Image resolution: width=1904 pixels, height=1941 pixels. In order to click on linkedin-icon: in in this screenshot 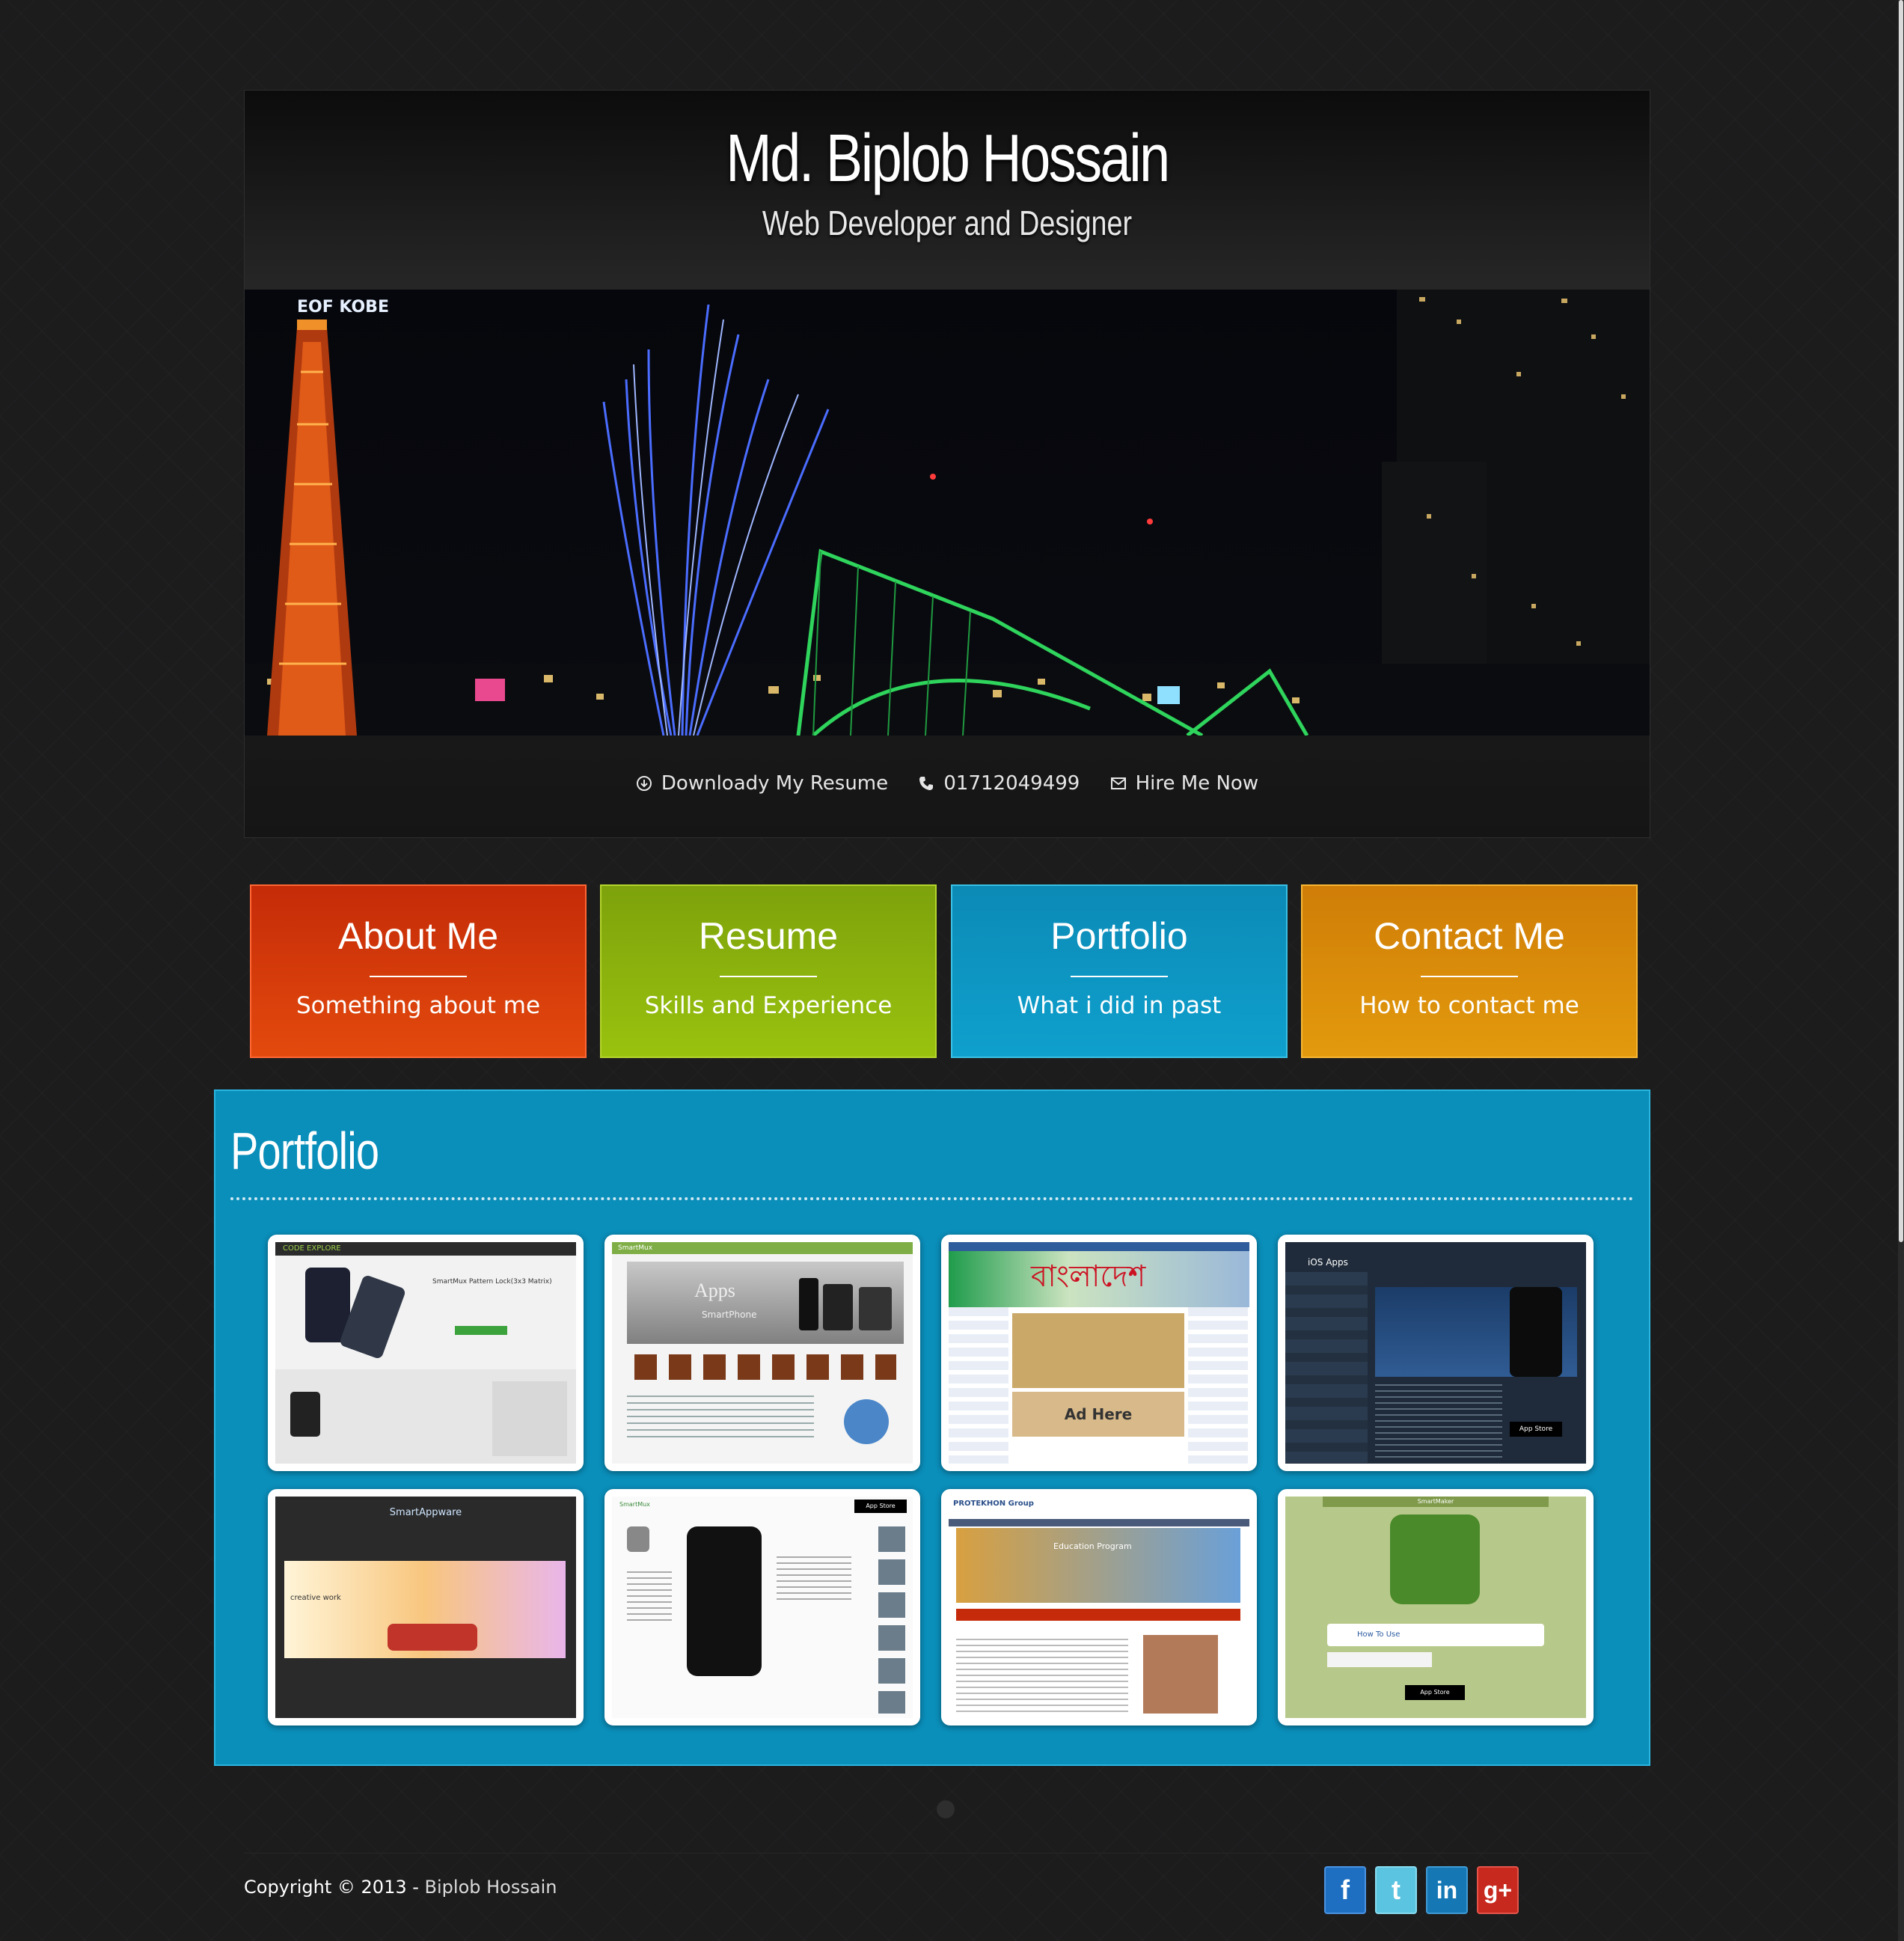, I will do `click(1447, 1890)`.